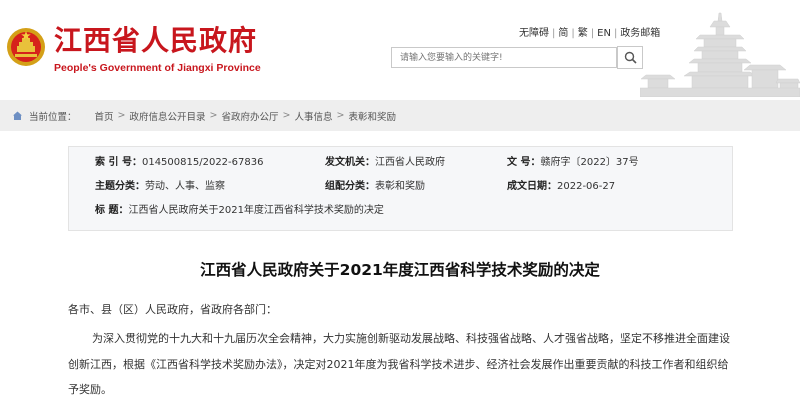  I want to click on issuer-field: 发文机关：江西省人民政府, so click(385, 163).